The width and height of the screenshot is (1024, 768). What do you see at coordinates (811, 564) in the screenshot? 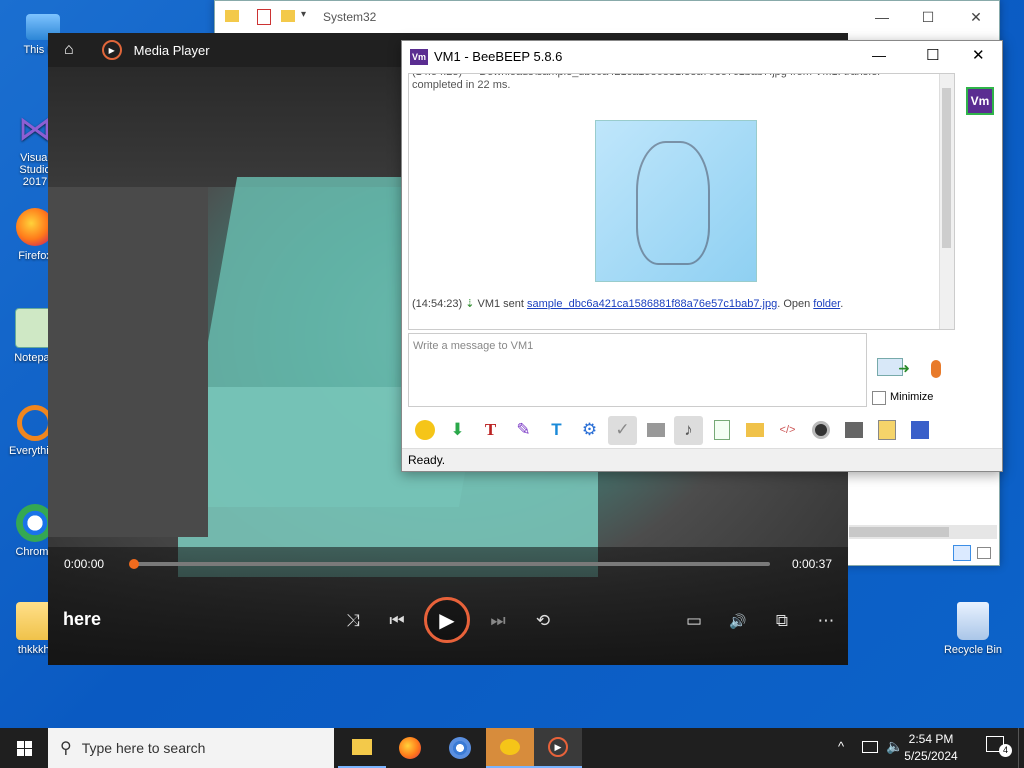
I see `total-time: 0:00:37` at bounding box center [811, 564].